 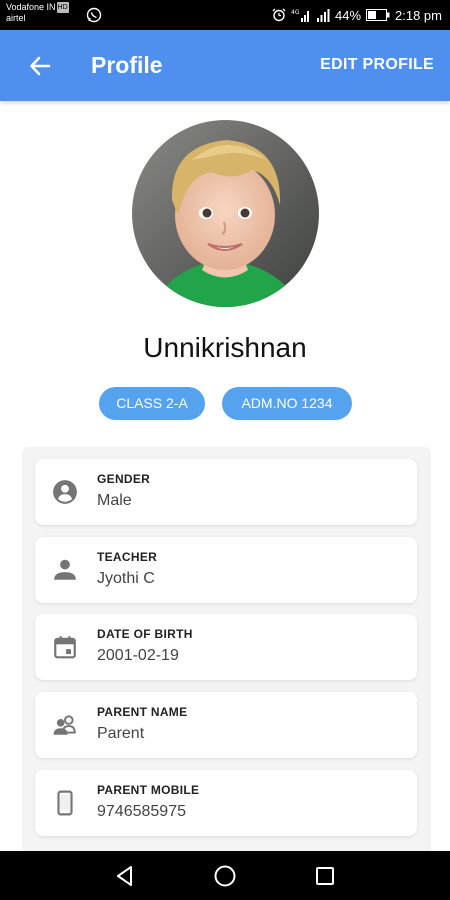 I want to click on carrier-info: Vodafone IN HD airtel, so click(x=37, y=13).